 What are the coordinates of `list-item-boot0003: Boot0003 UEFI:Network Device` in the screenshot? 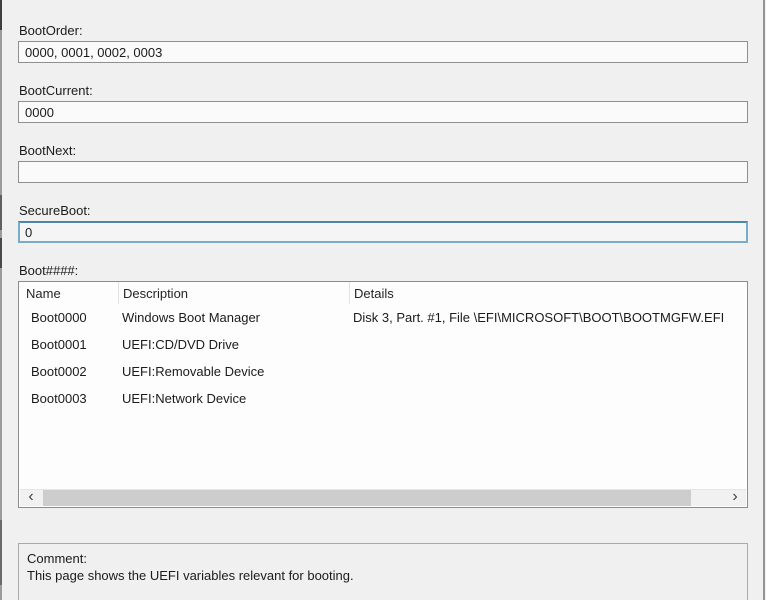 It's located at (383, 398).